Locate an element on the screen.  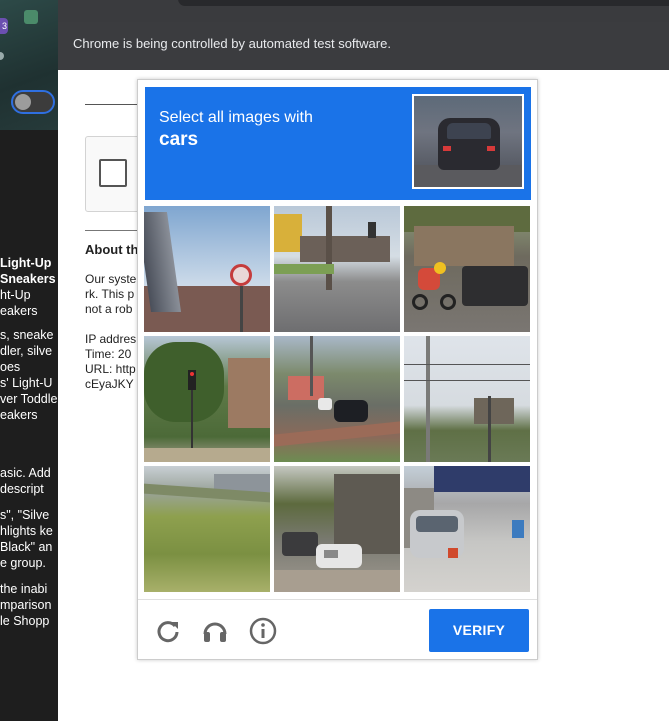
side-text-line: Sneakers is located at coordinates (28, 279).